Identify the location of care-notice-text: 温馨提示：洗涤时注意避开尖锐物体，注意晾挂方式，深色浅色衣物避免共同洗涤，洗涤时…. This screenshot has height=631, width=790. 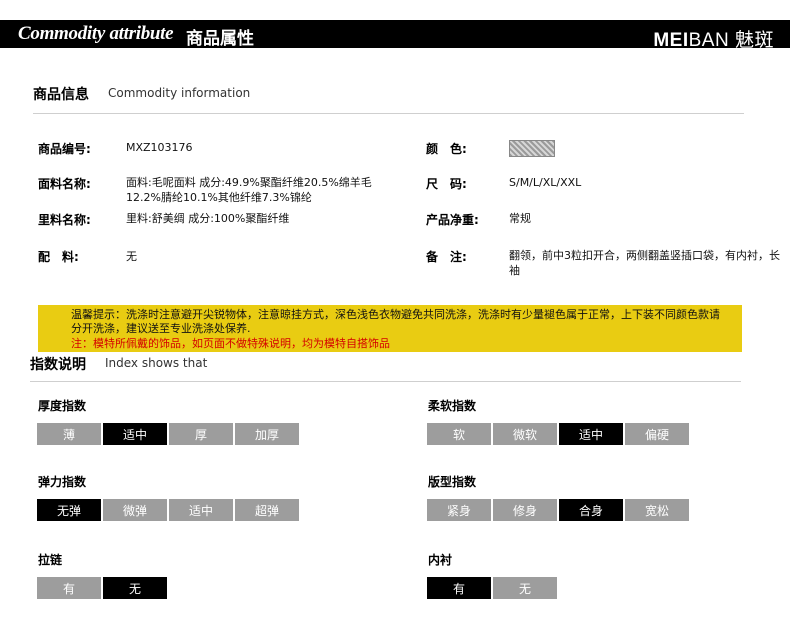
(395, 321).